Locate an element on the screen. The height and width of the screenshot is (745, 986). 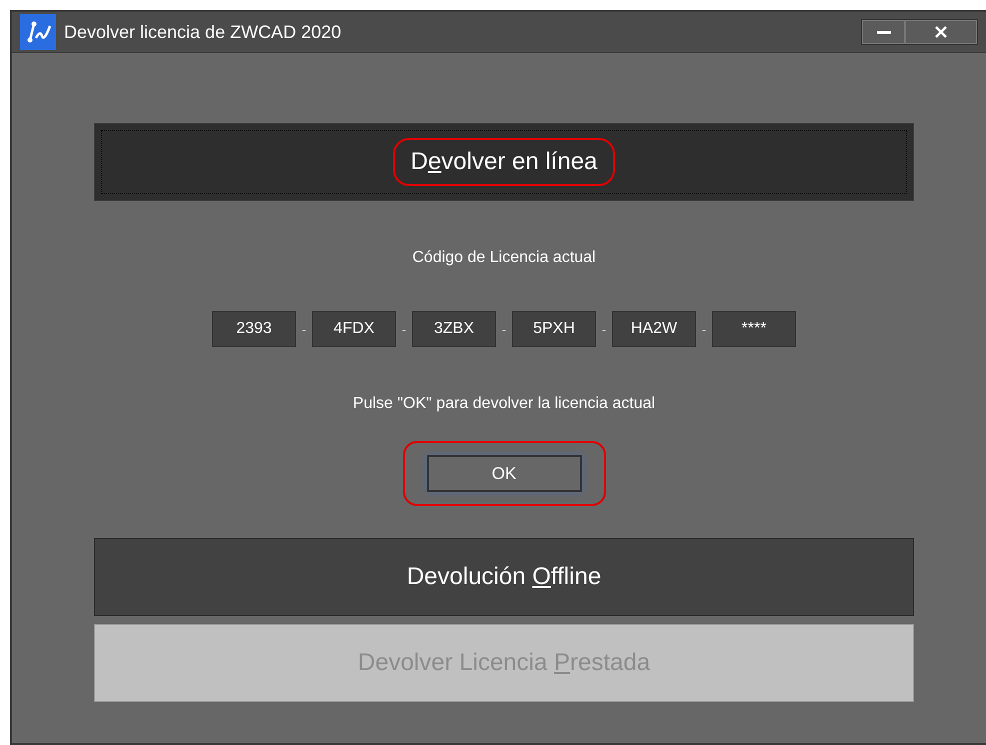
minimize-icon is located at coordinates (883, 32).